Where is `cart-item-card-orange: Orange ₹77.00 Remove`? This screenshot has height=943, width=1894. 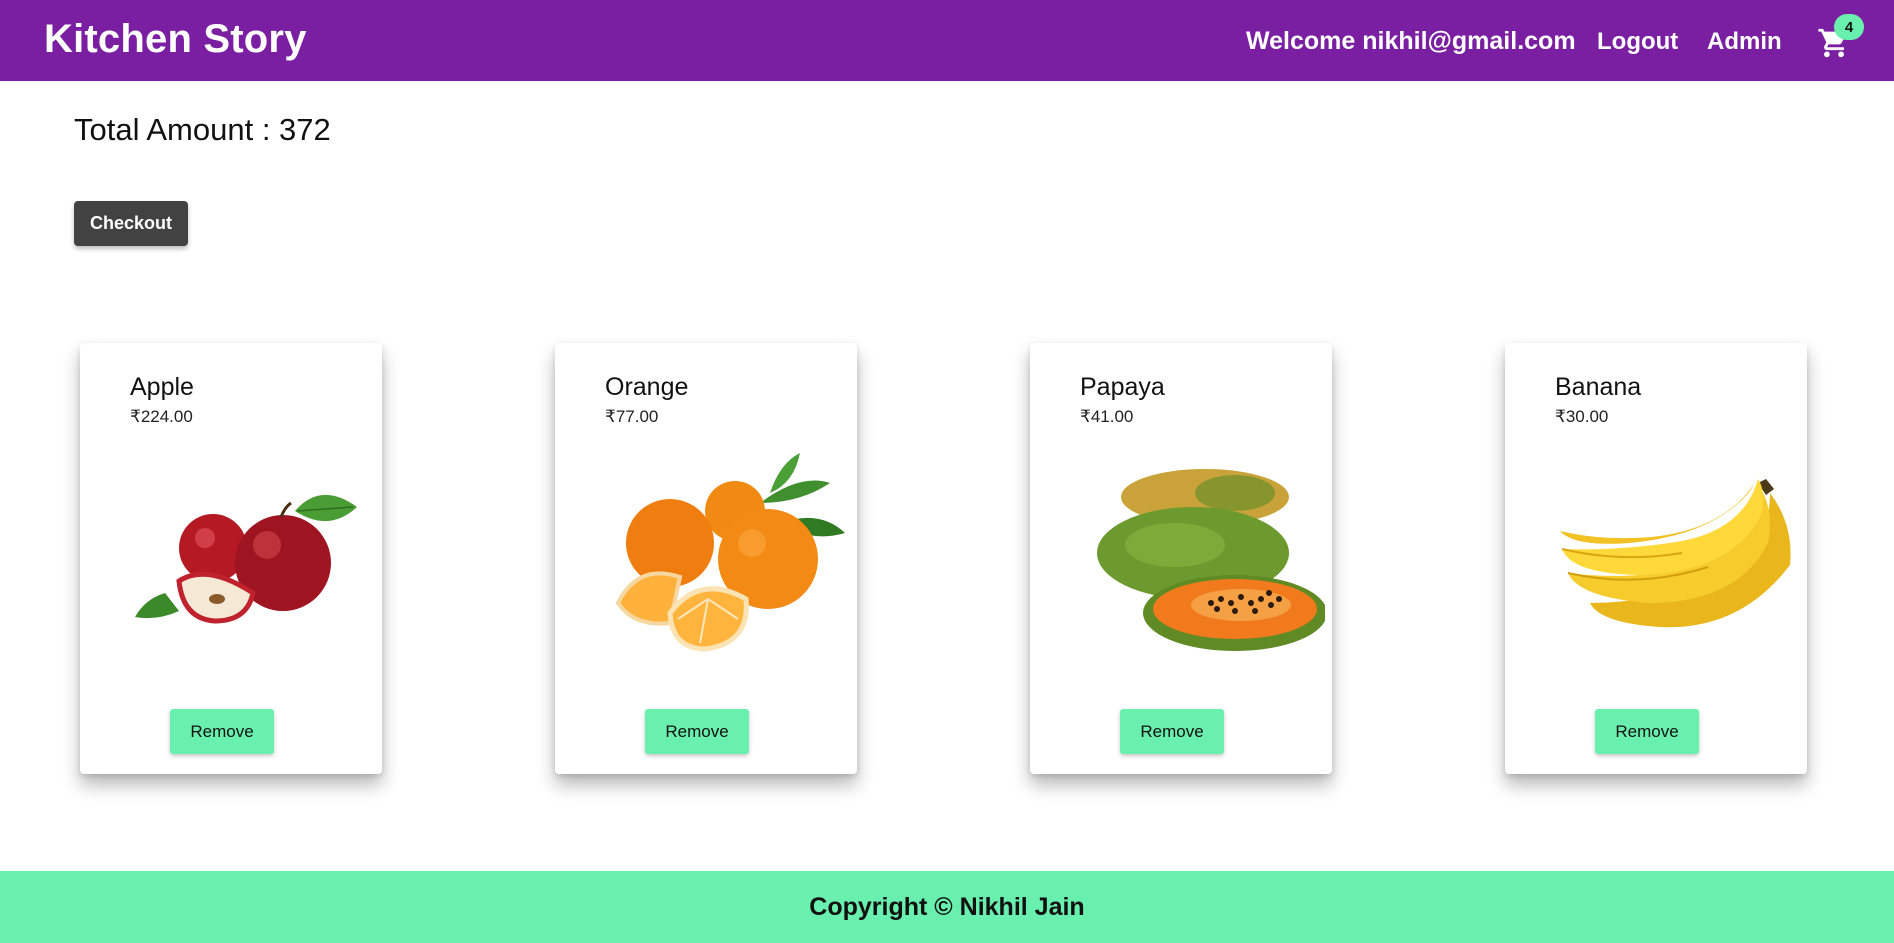
cart-item-card-orange: Orange ₹77.00 Remove is located at coordinates (706, 558).